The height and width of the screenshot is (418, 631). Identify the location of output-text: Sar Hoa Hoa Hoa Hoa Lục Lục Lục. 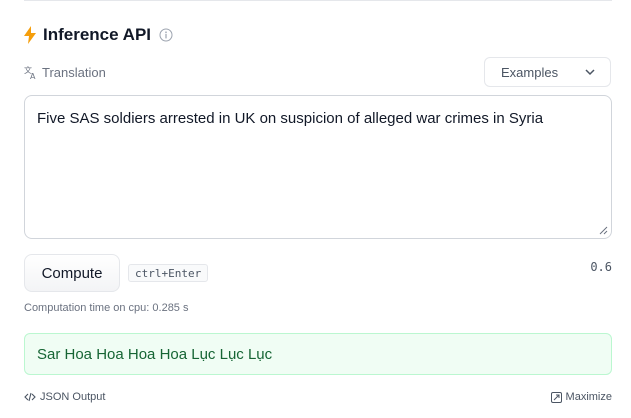
(155, 354).